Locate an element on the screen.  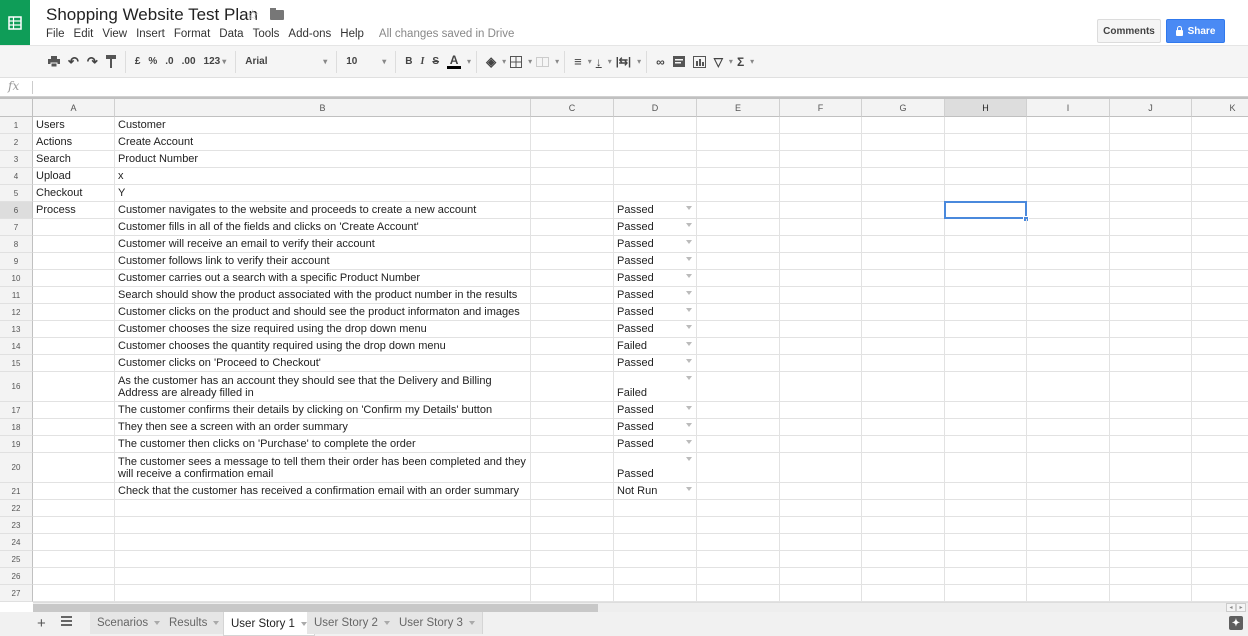
chevron-down-icon is located at coordinates (471, 623).